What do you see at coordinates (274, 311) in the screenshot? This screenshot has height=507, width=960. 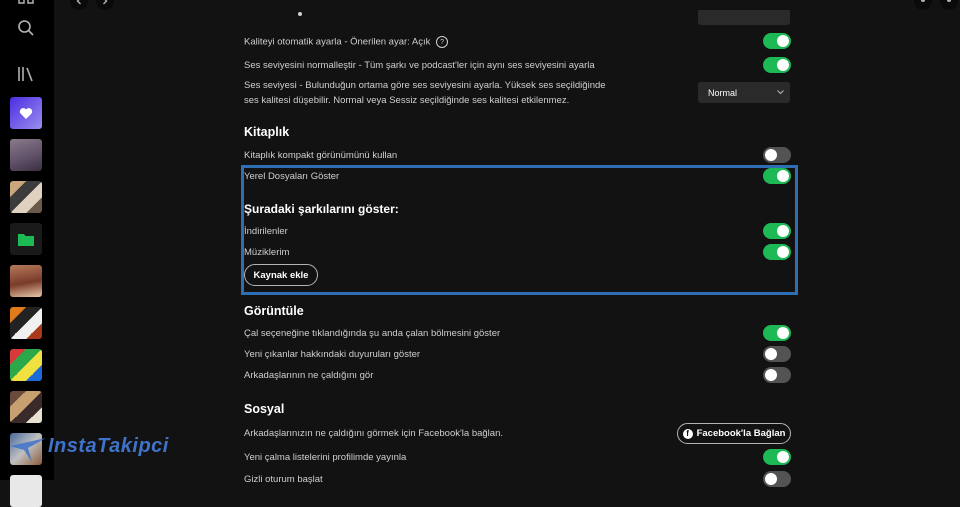 I see `display-section-title: Görüntüle` at bounding box center [274, 311].